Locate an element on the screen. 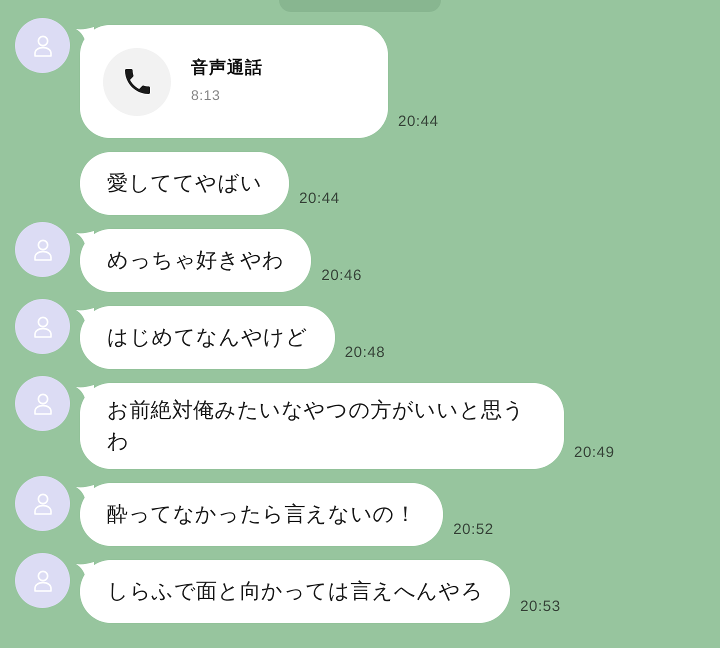 The height and width of the screenshot is (648, 720). call-title: 音声通話 is located at coordinates (227, 68).